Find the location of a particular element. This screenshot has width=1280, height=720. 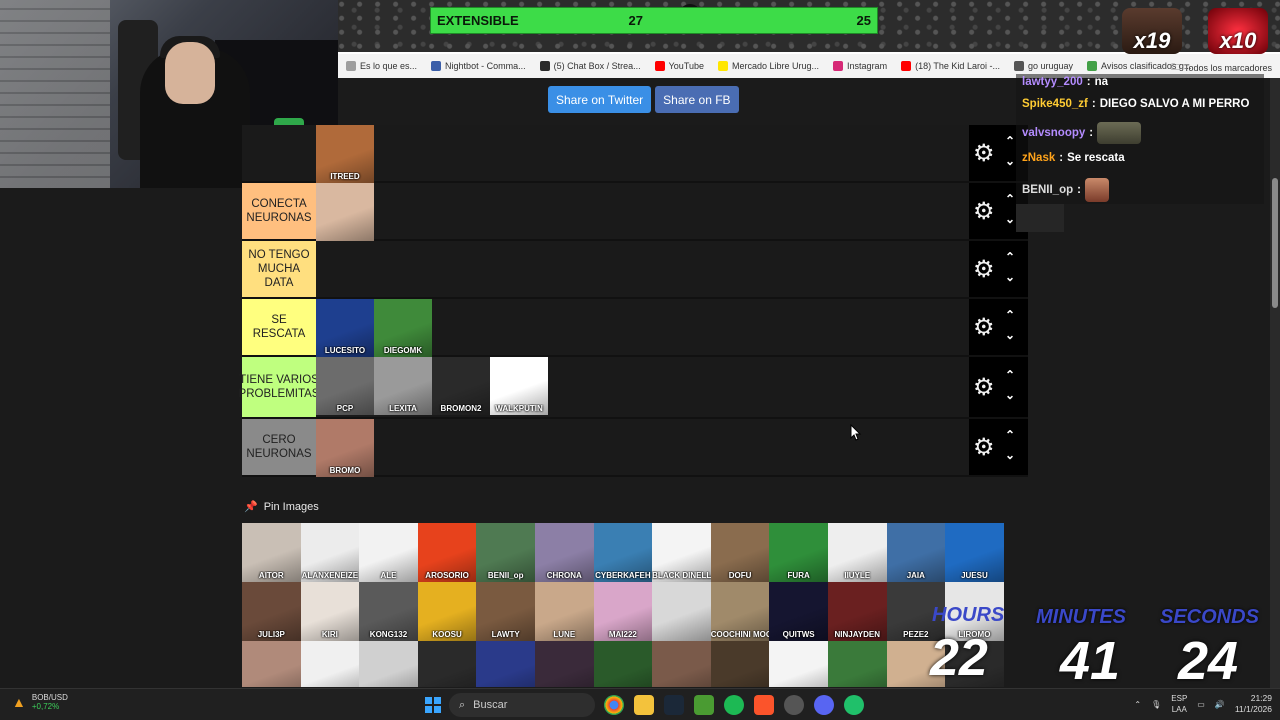

tier-label is located at coordinates (279, 153).